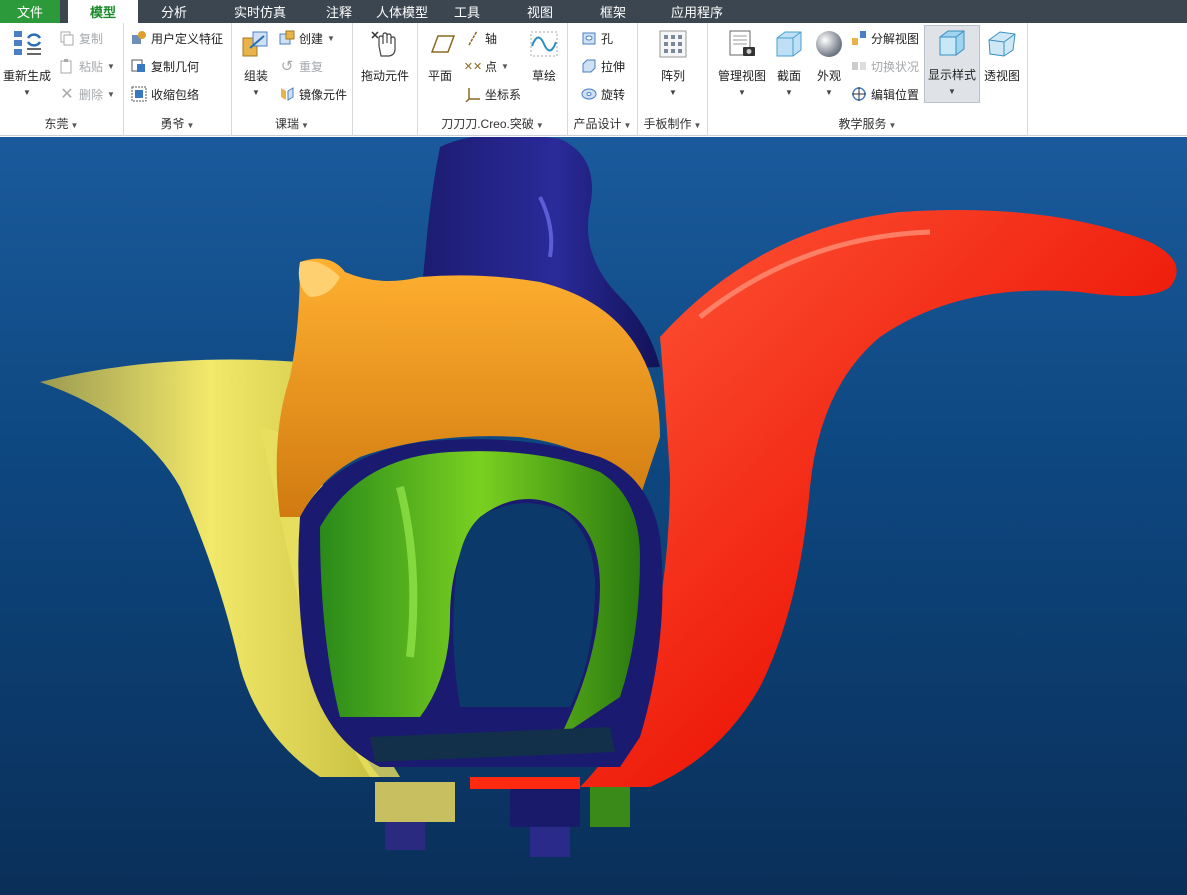 This screenshot has height=895, width=1187. I want to click on shrinkwrap-icon, so click(139, 94).